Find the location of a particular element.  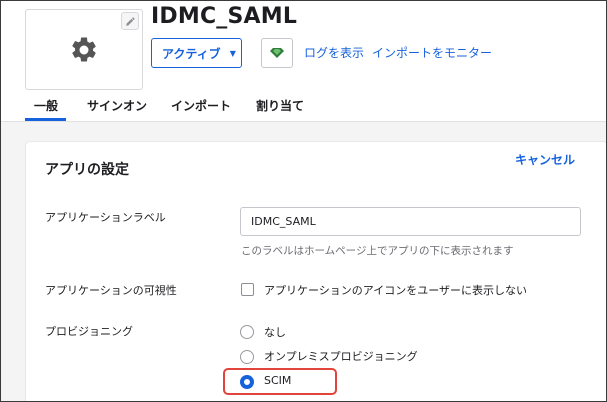

status-dropdown: アクティブ ▼ is located at coordinates (196, 53).